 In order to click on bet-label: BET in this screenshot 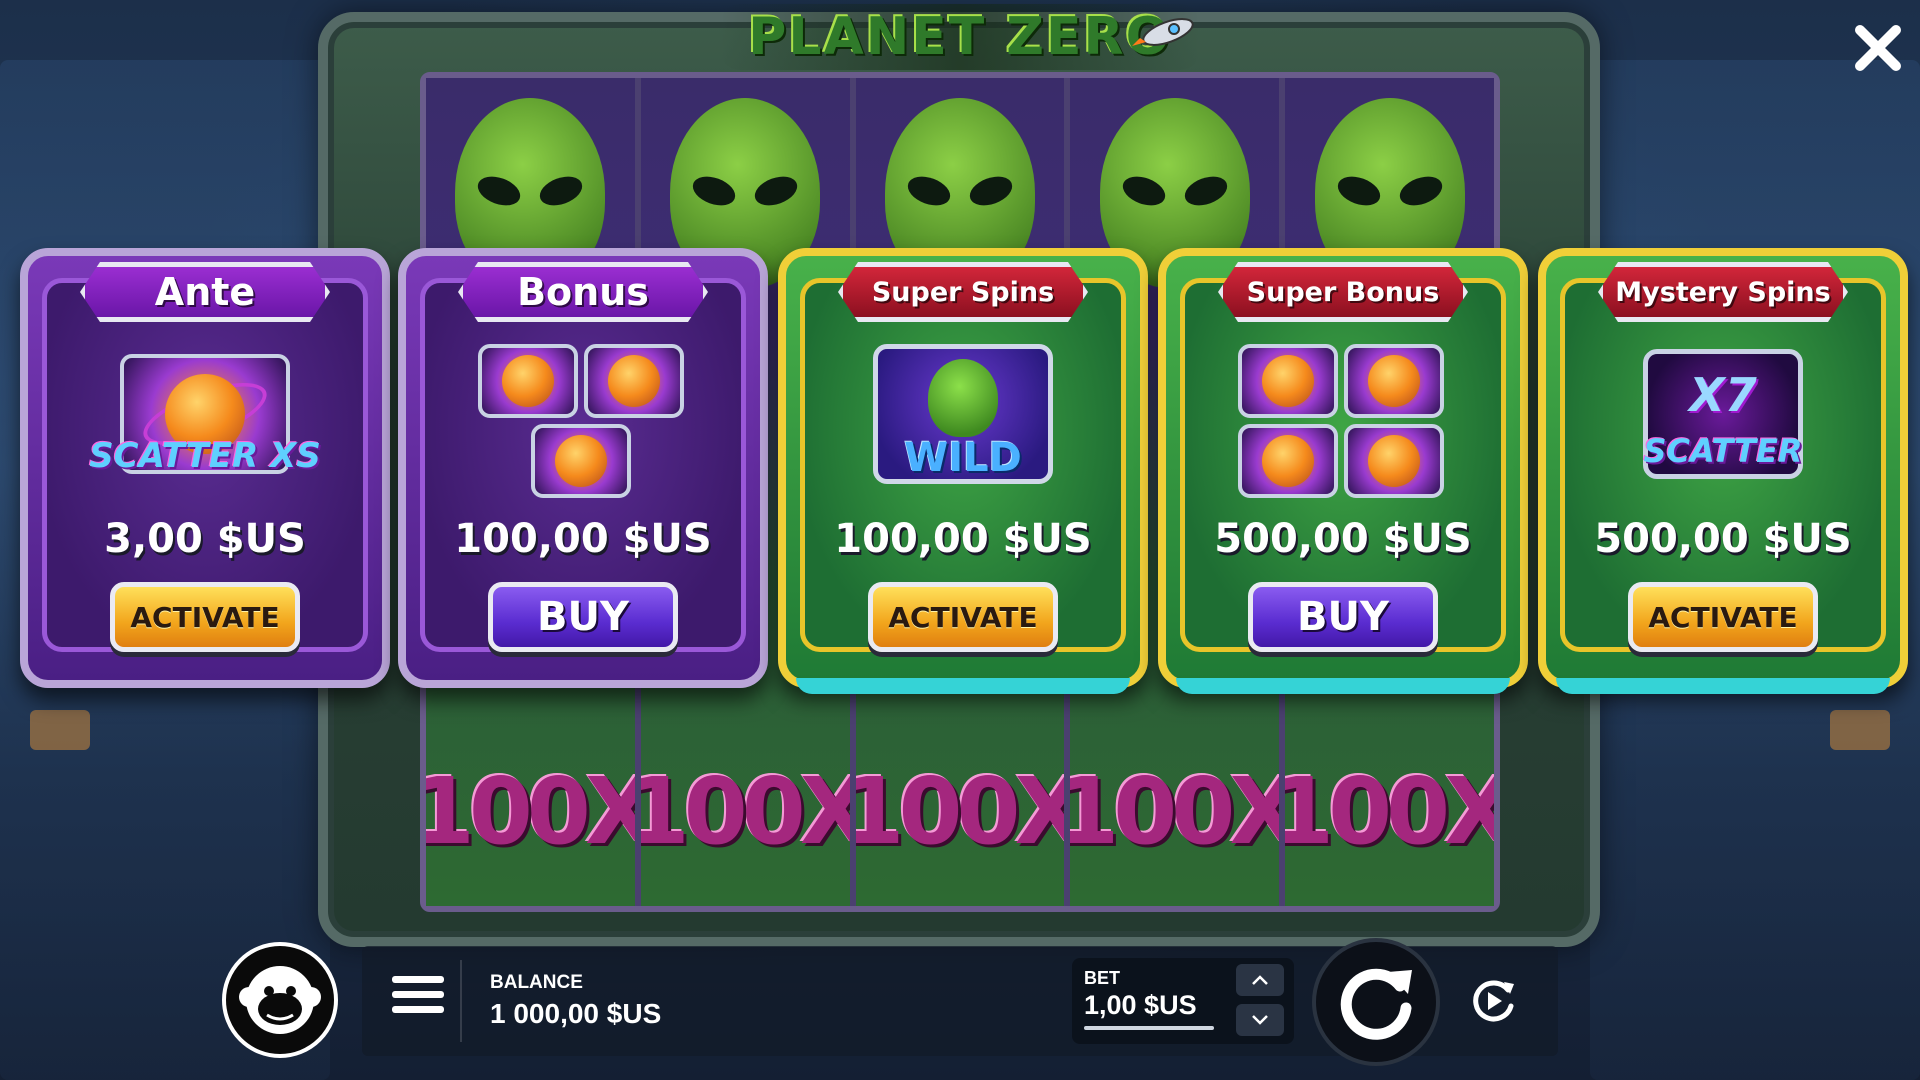, I will do `click(1102, 978)`.